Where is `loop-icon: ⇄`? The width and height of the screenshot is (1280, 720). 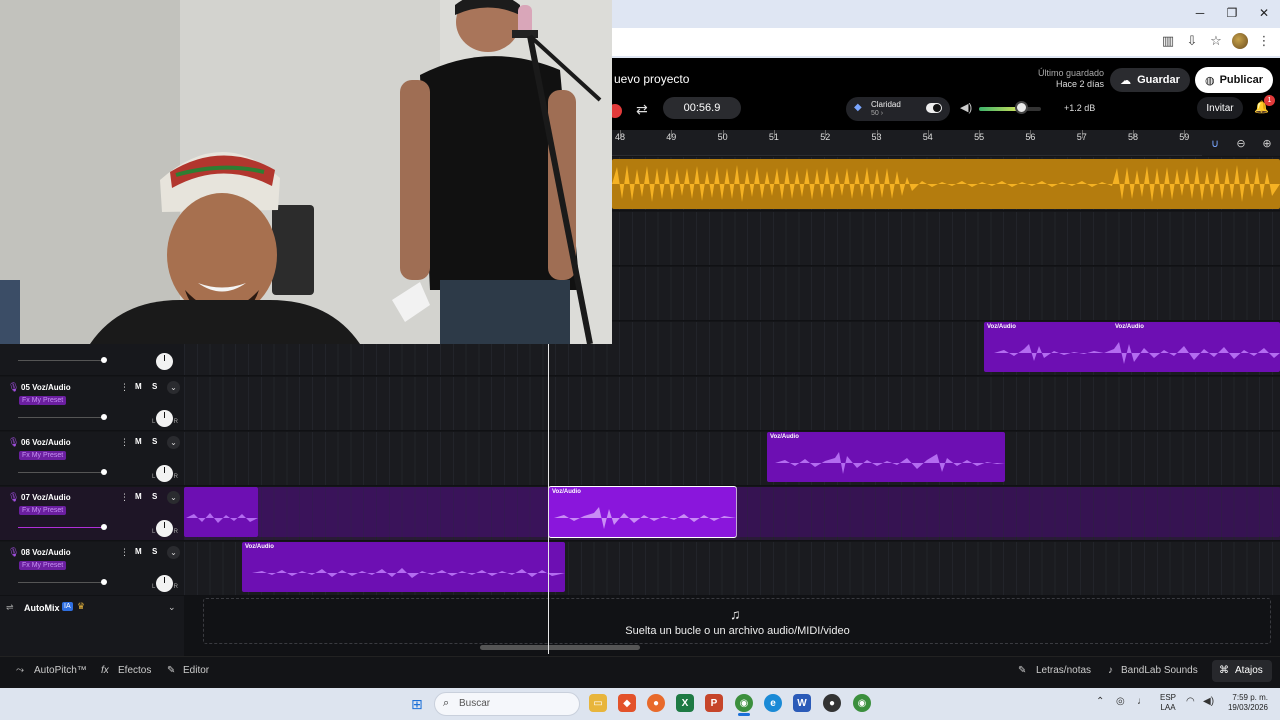
loop-icon: ⇄ is located at coordinates (642, 109).